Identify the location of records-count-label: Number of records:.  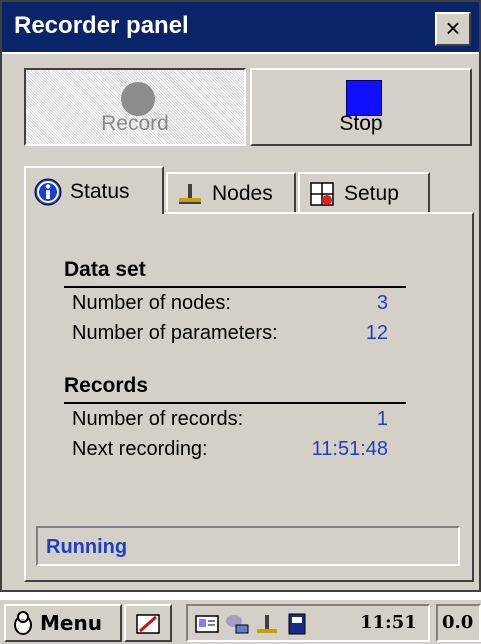
(158, 419).